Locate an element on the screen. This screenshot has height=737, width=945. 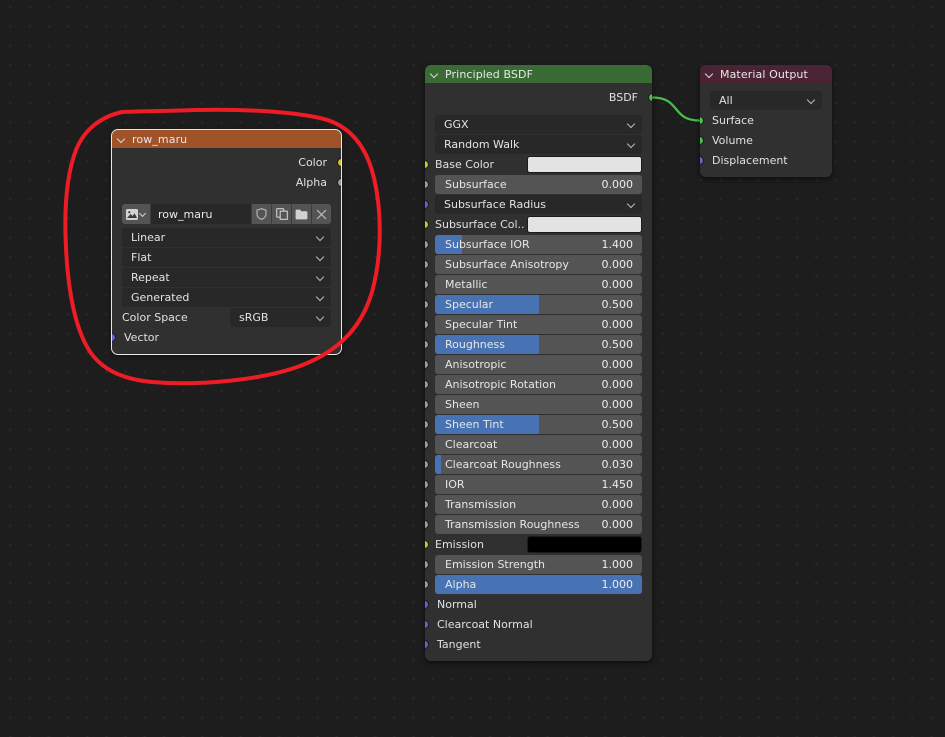
output-label-bsdf: BSDF is located at coordinates (623, 97).